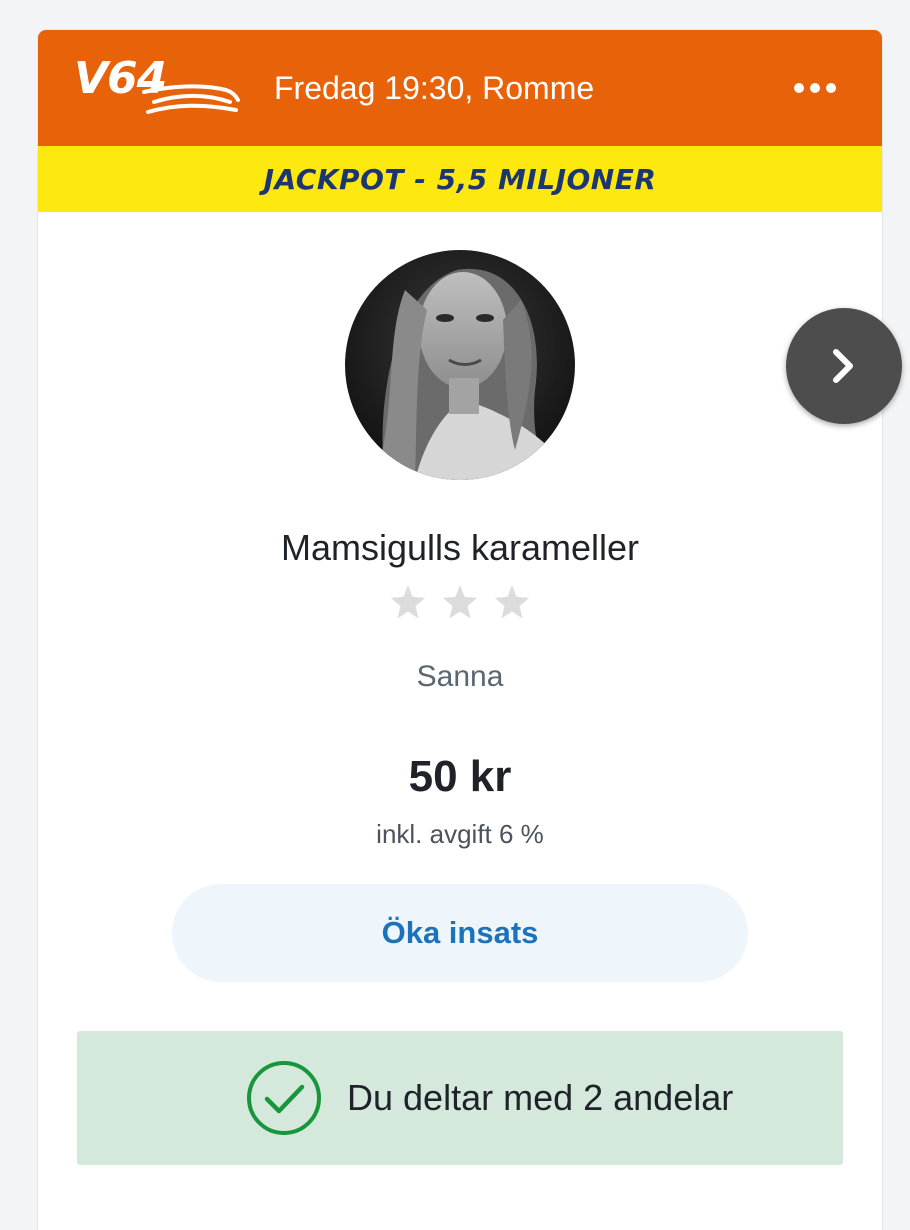 Image resolution: width=910 pixels, height=1230 pixels. What do you see at coordinates (284, 1098) in the screenshot?
I see `check-circle-icon` at bounding box center [284, 1098].